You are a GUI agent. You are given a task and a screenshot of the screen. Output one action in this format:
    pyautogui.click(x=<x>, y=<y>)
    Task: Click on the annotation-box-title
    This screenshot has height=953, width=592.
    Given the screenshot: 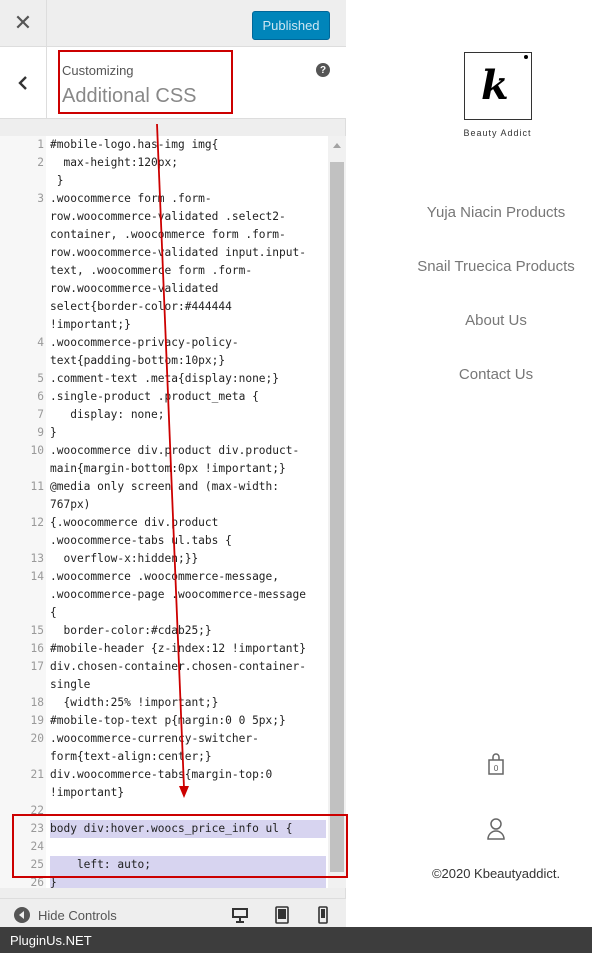 What is the action you would take?
    pyautogui.click(x=145, y=82)
    